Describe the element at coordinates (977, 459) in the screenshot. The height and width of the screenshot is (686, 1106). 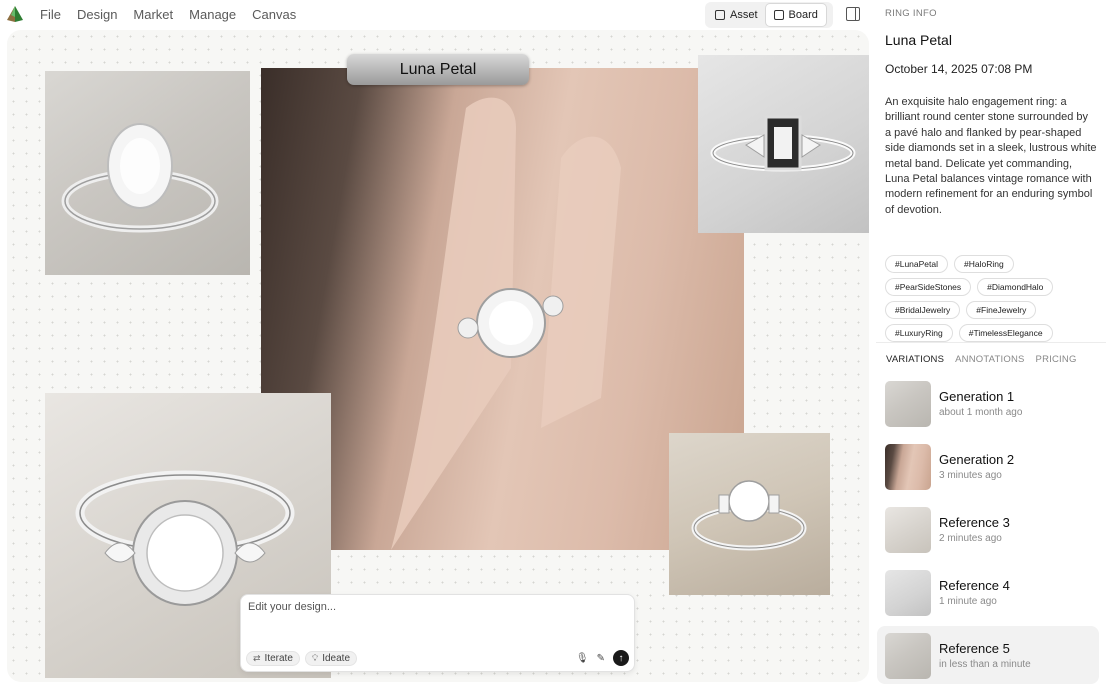
I see `variation-name: Generation 2` at that location.